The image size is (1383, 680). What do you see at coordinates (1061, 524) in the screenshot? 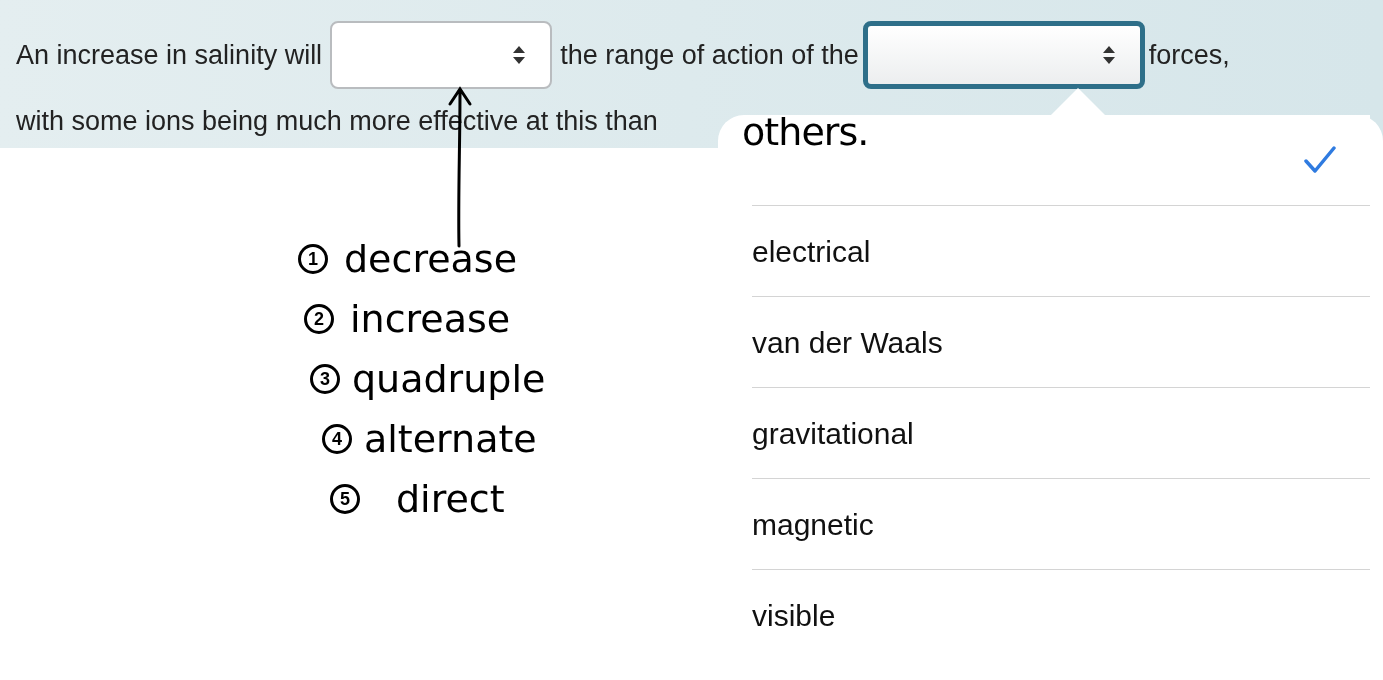
I see `dropdown-option: magnetic` at bounding box center [1061, 524].